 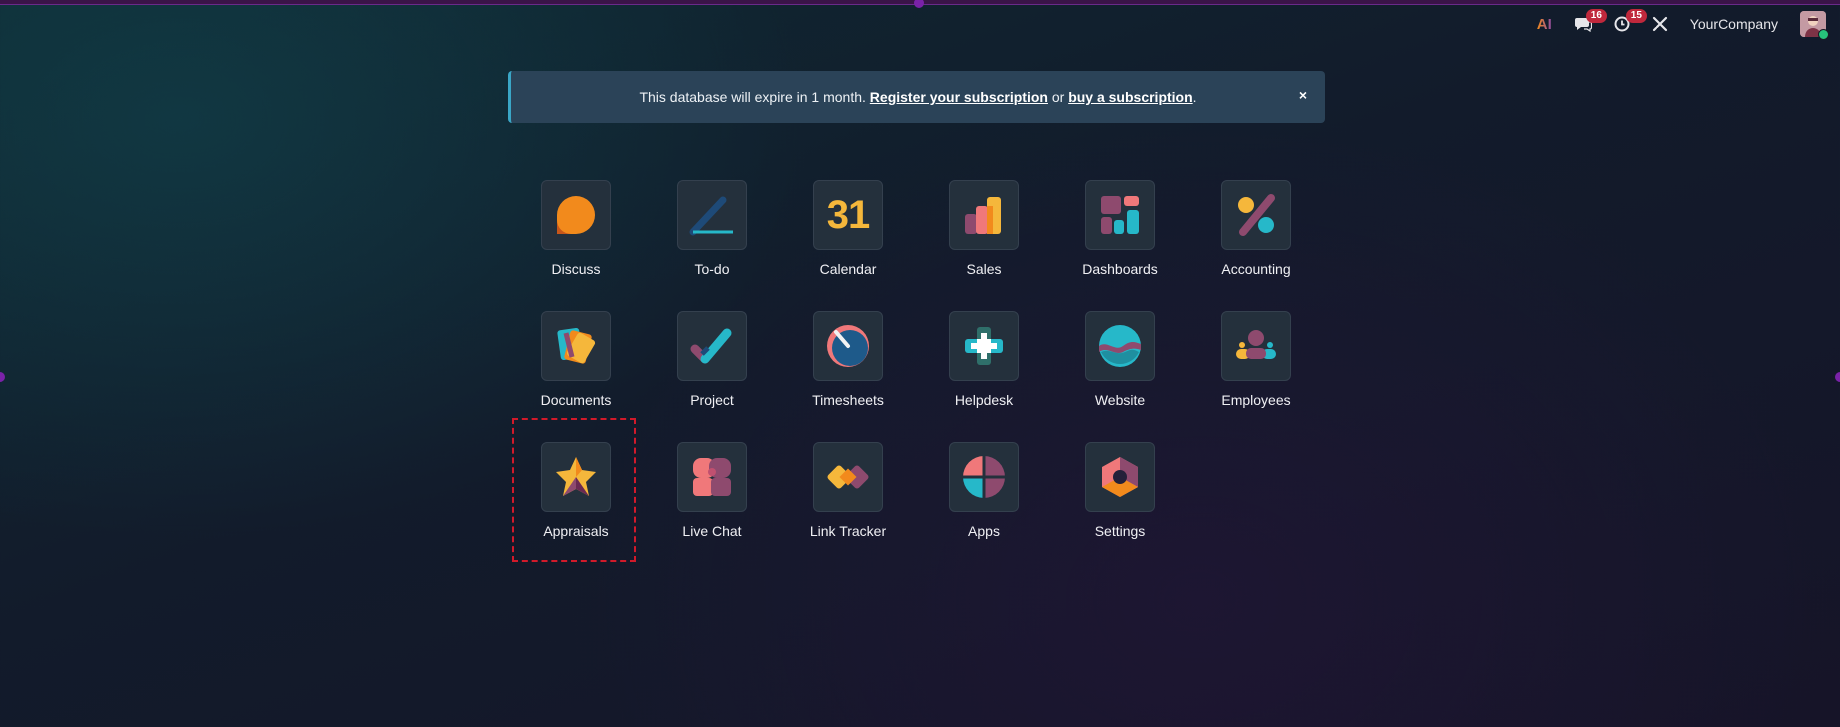 I want to click on app-label: Project, so click(x=712, y=400).